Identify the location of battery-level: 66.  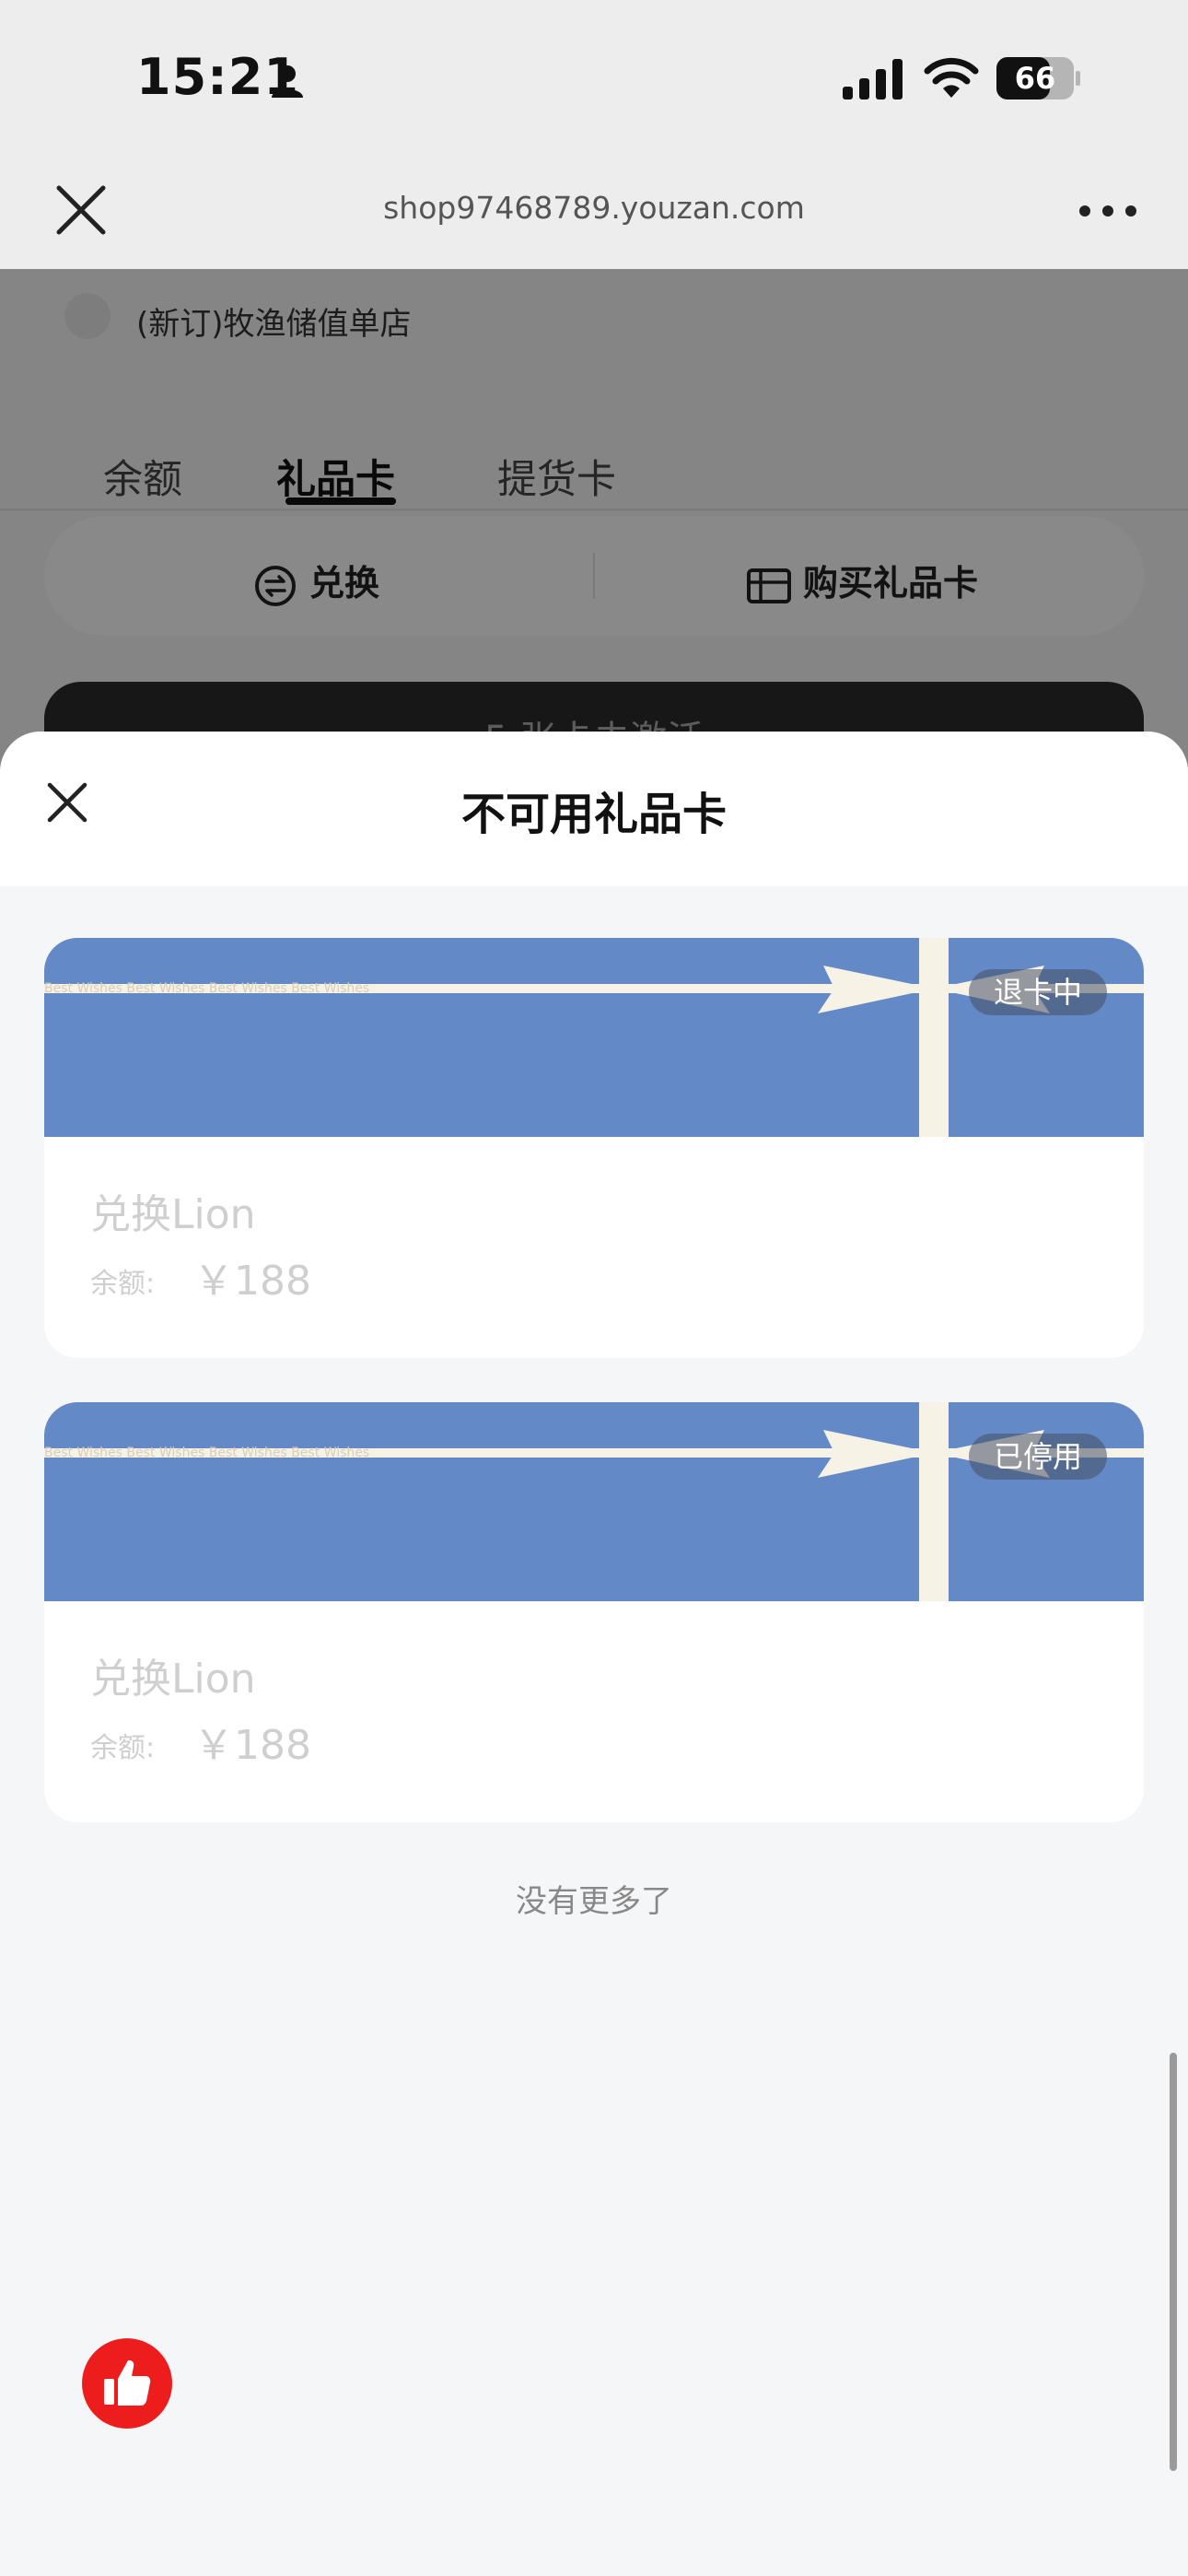
(1035, 78).